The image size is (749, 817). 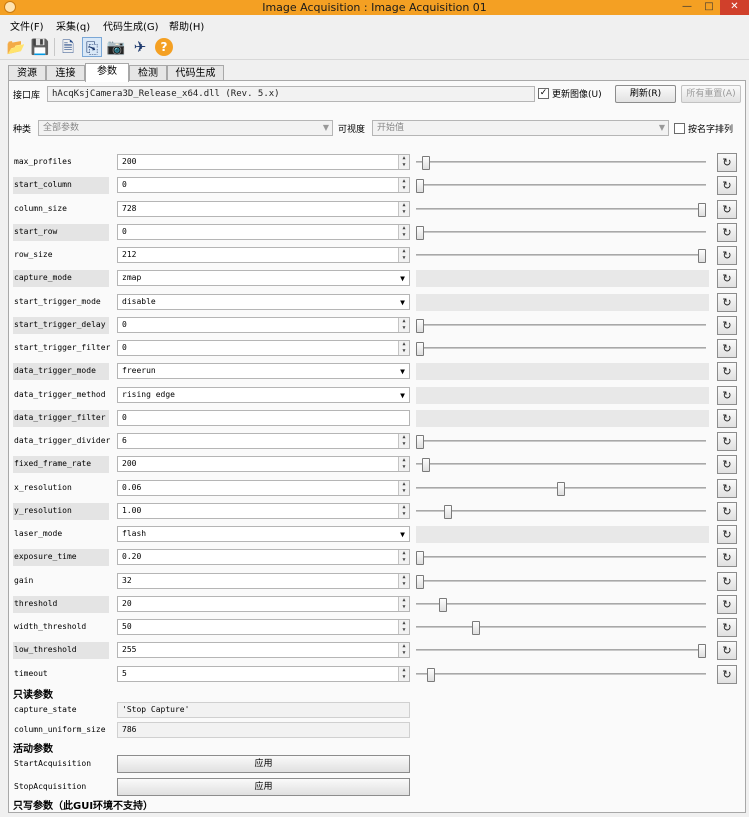 What do you see at coordinates (263, 278) in the screenshot?
I see `param-select: zmap ▼` at bounding box center [263, 278].